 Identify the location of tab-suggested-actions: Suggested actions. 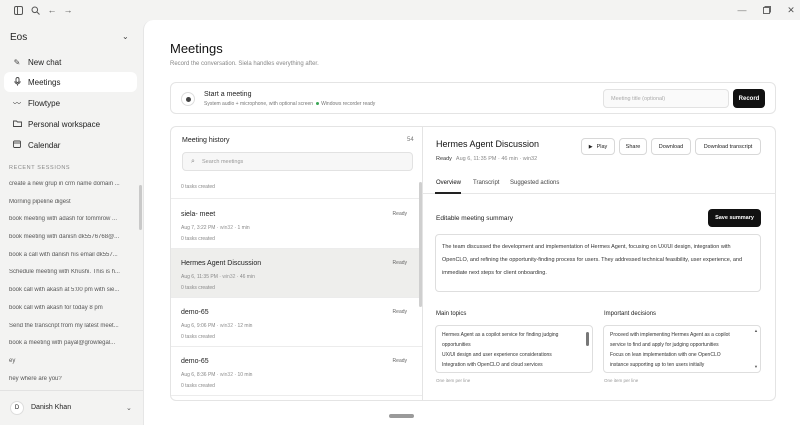
(534, 183).